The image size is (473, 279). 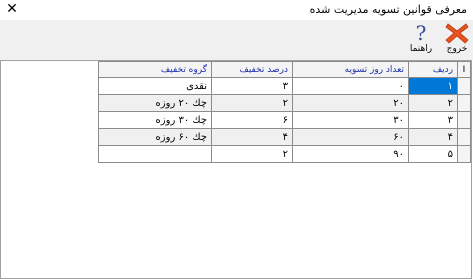 I want to click on cell-discount-group, so click(x=155, y=154).